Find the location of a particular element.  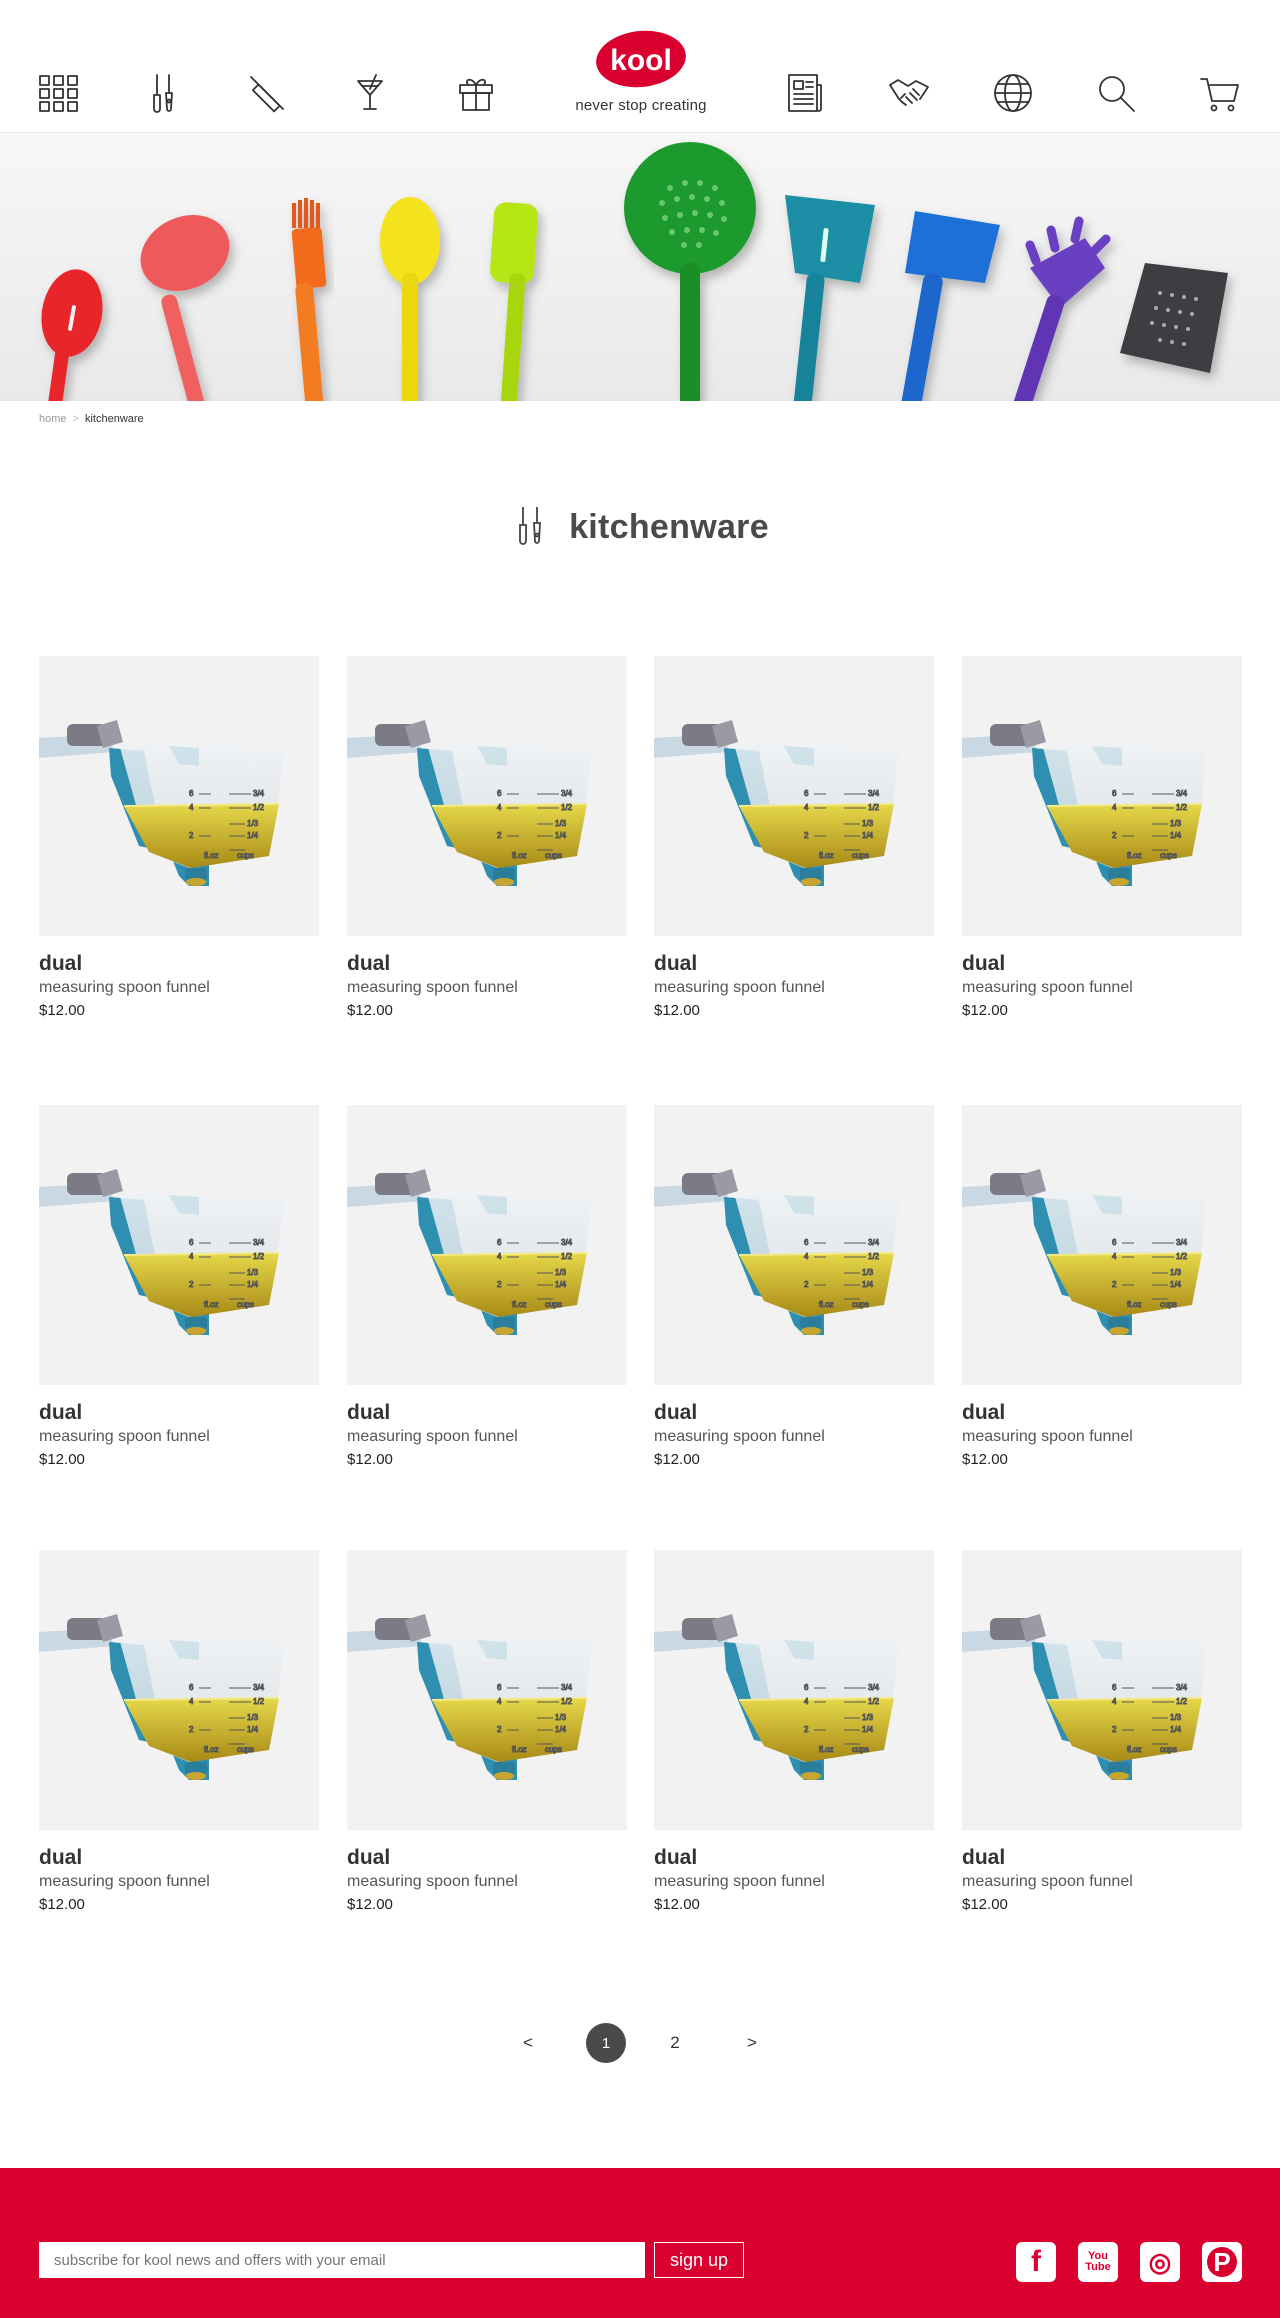

rolling-pin-icon is located at coordinates (267, 93).